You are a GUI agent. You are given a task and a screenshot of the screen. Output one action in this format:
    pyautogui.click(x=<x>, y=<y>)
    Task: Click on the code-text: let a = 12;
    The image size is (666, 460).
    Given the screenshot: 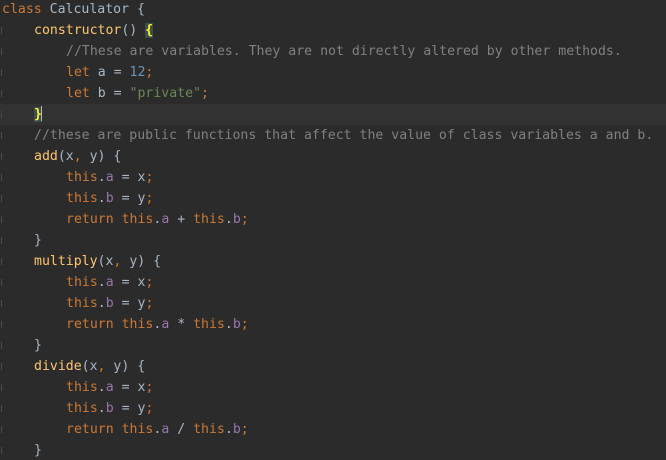 What is the action you would take?
    pyautogui.click(x=109, y=72)
    